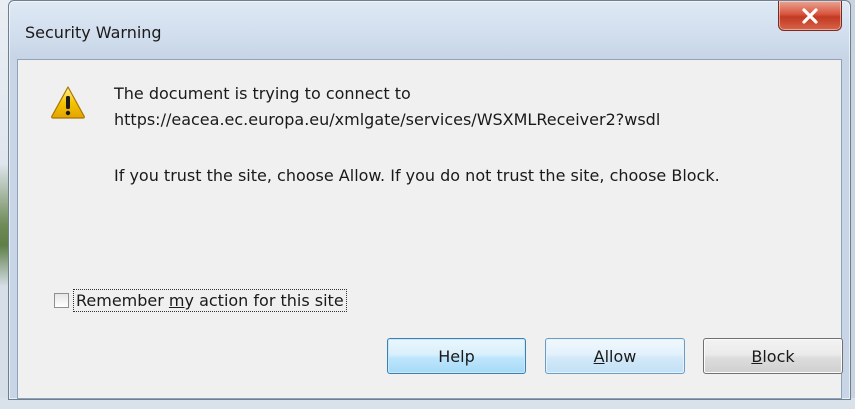 Image resolution: width=855 pixels, height=409 pixels. Describe the element at coordinates (176, 300) in the screenshot. I see `remember-label-mnemonic: m` at that location.